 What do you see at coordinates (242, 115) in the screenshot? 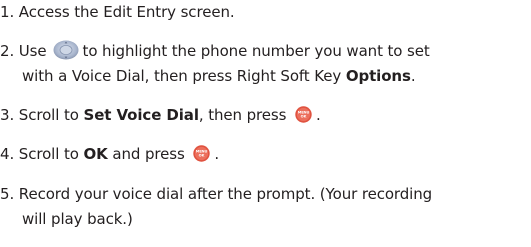
I see `step-text: , then press` at bounding box center [242, 115].